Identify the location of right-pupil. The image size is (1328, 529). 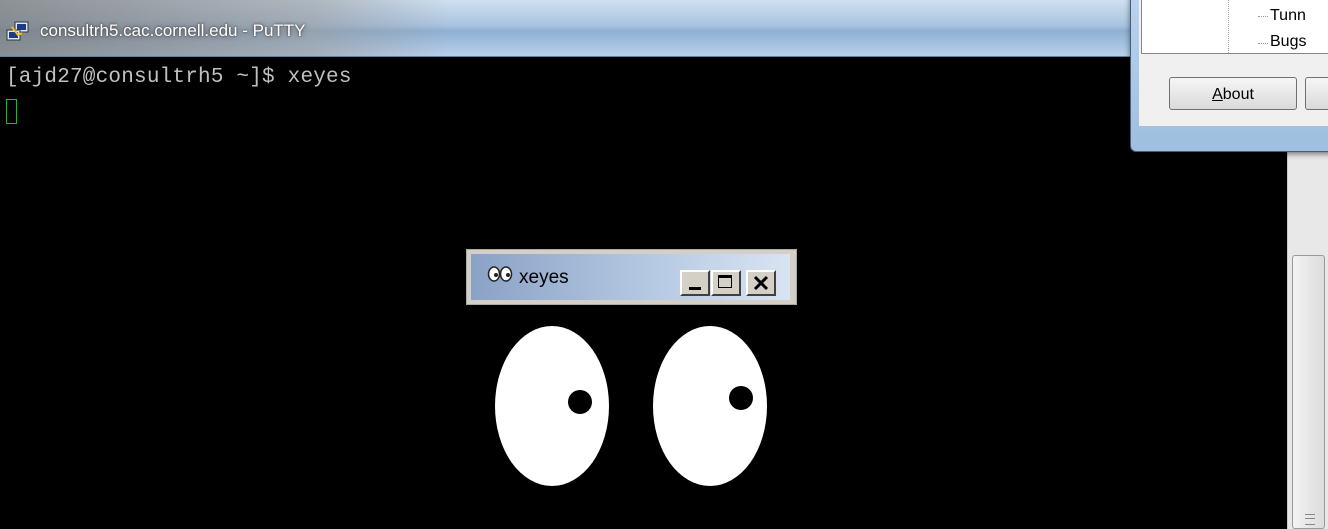
(741, 398).